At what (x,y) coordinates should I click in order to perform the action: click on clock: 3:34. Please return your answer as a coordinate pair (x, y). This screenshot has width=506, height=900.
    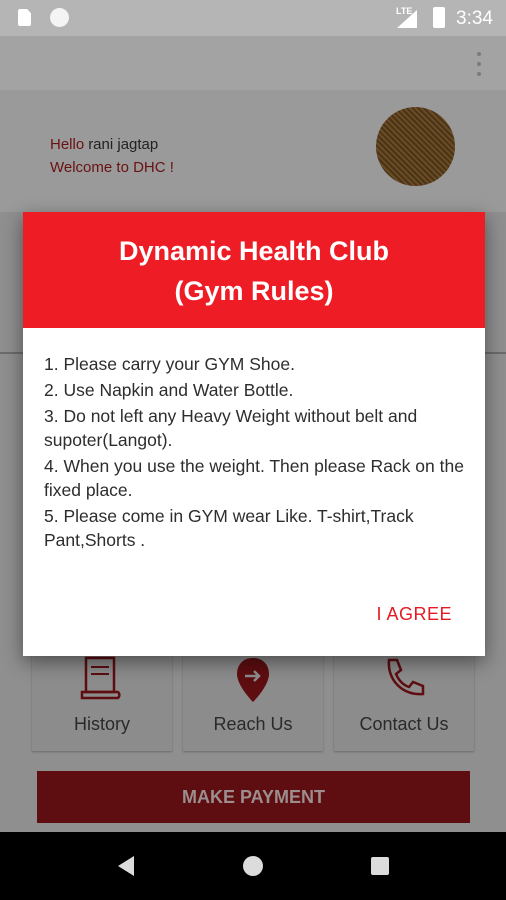
    Looking at the image, I should click on (474, 18).